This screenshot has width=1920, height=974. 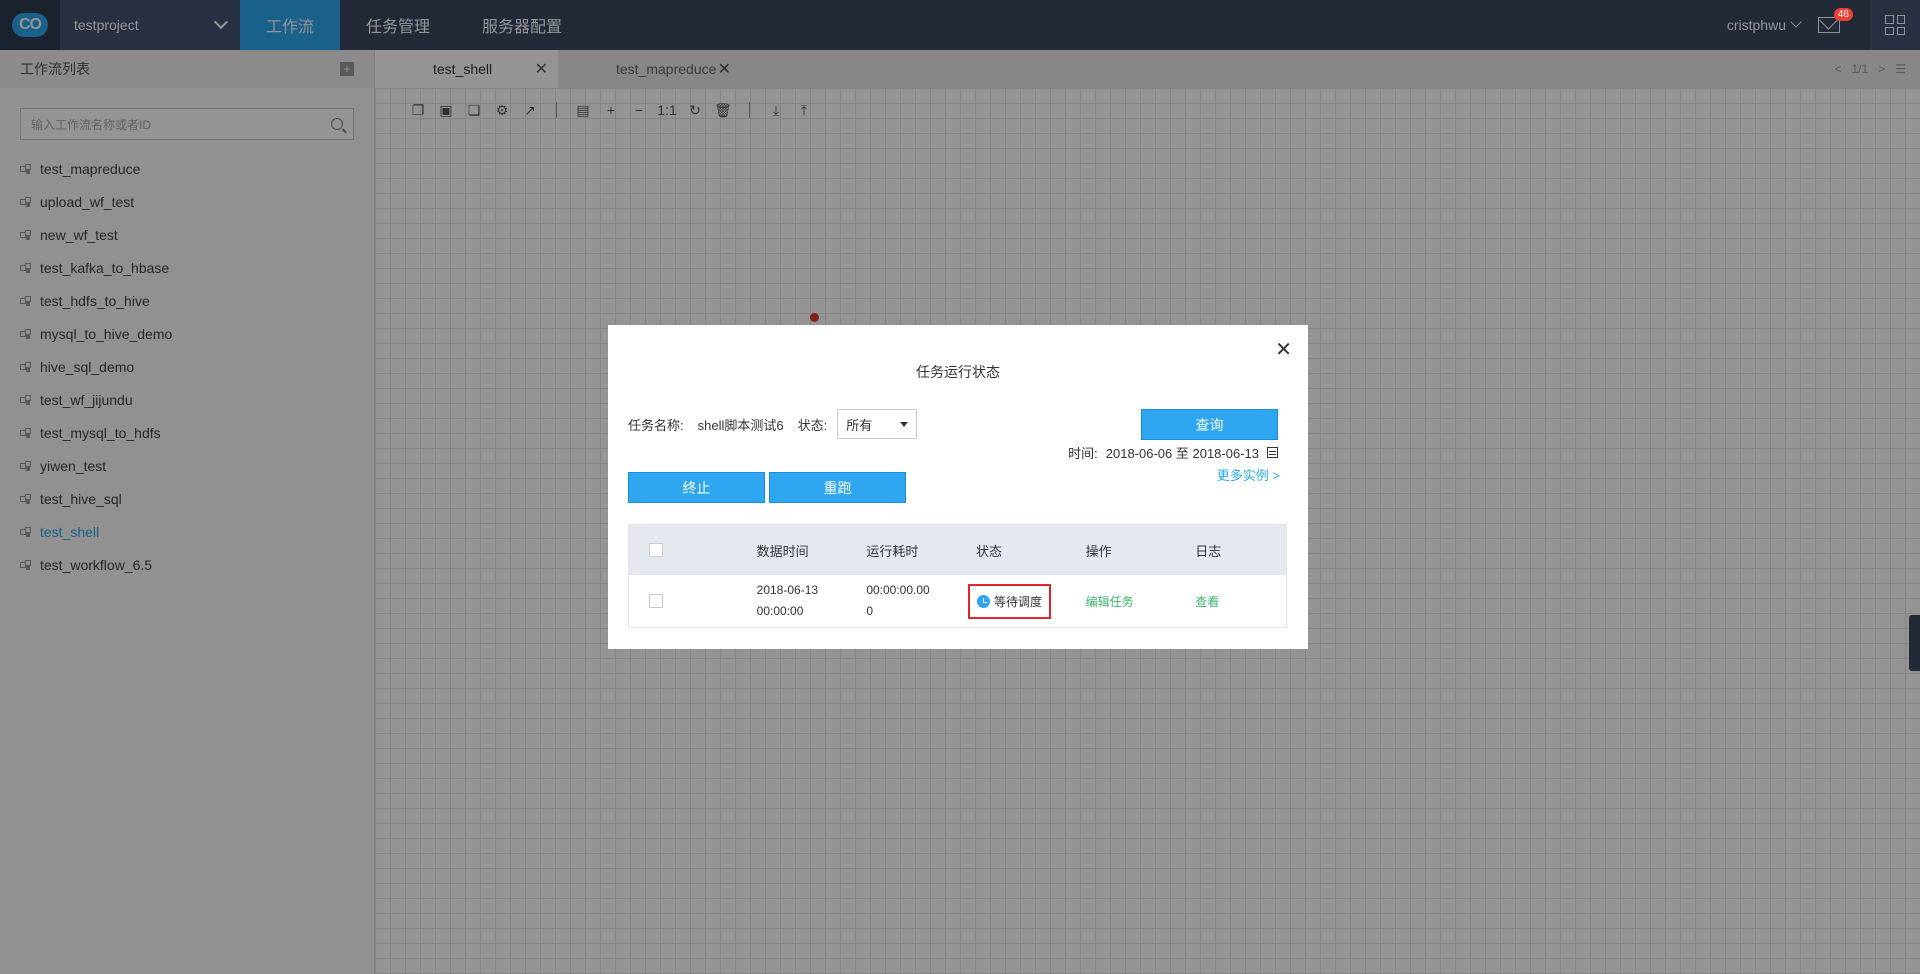 I want to click on clock-icon, so click(x=983, y=601).